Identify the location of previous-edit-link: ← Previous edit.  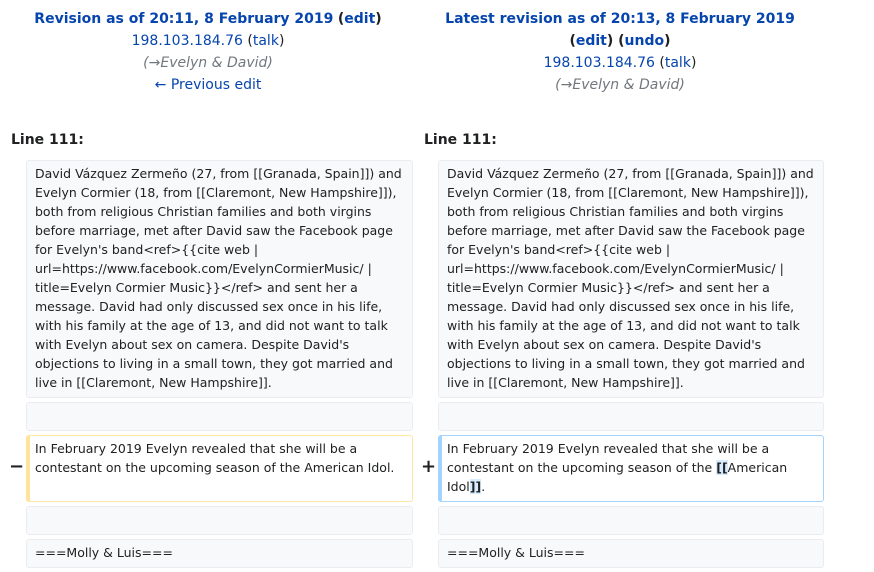
(208, 85).